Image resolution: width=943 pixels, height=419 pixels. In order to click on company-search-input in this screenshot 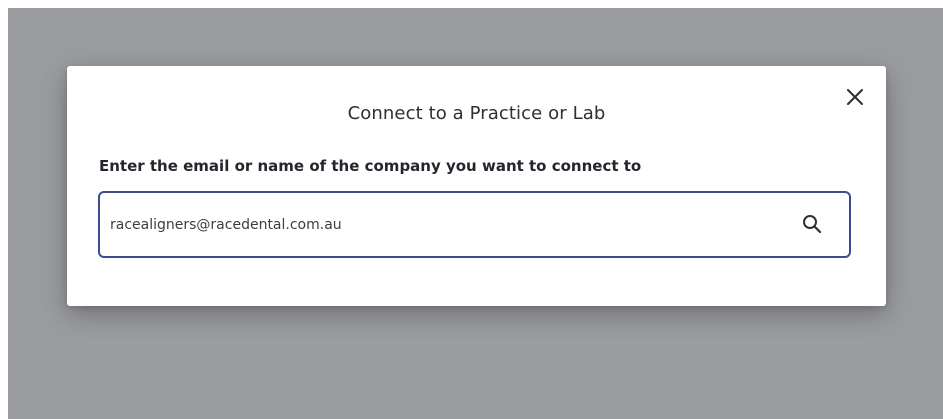, I will do `click(440, 224)`.